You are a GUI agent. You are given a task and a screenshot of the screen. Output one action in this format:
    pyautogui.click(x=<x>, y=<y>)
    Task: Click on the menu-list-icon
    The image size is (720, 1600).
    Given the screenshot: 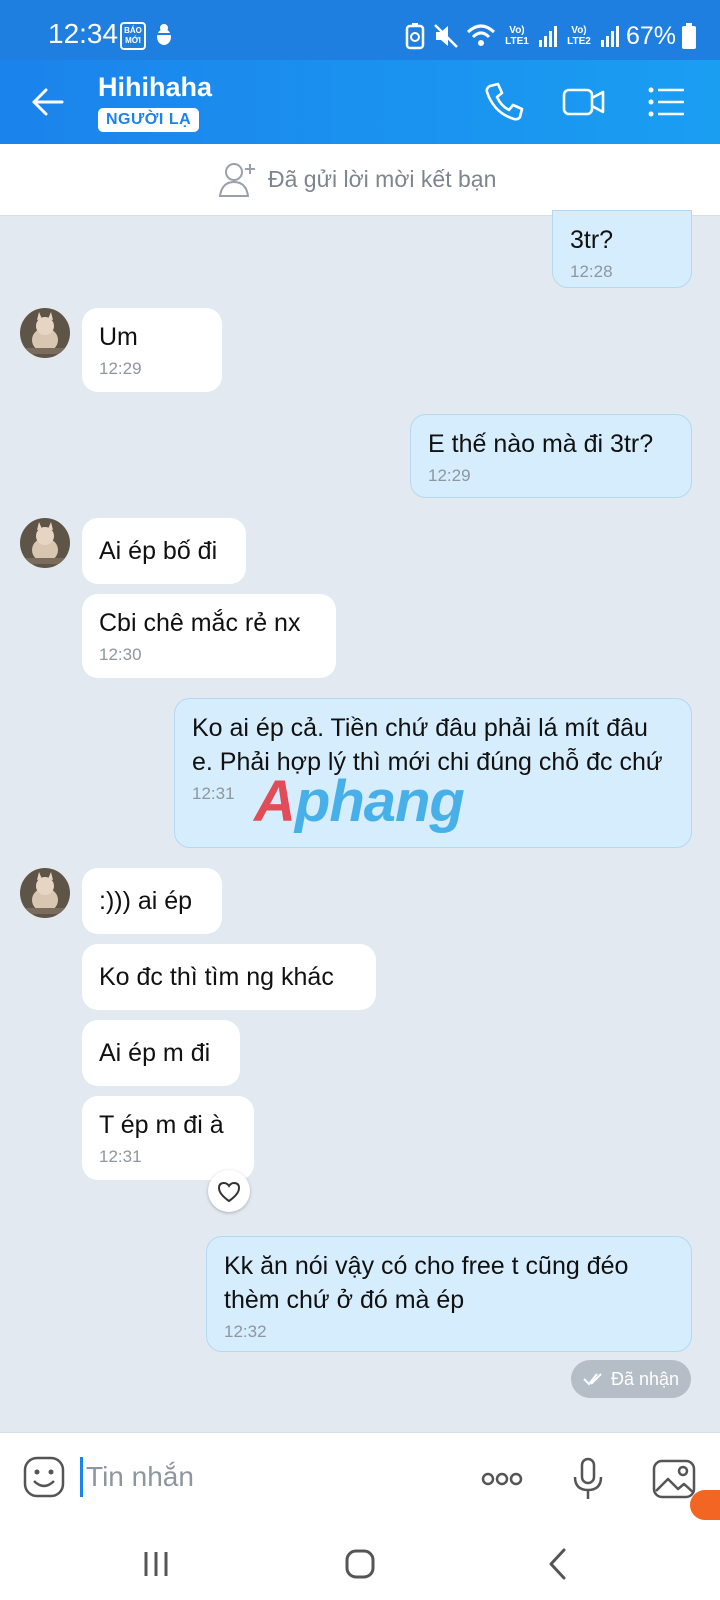 What is the action you would take?
    pyautogui.click(x=666, y=102)
    